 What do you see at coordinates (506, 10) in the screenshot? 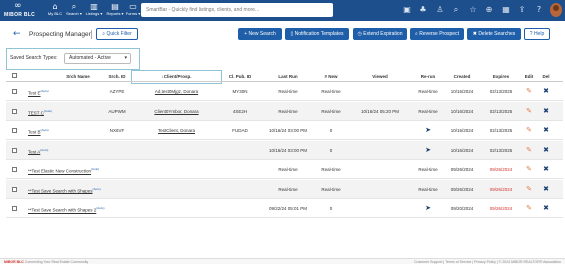
I see `calculator-icon: ▦` at bounding box center [506, 10].